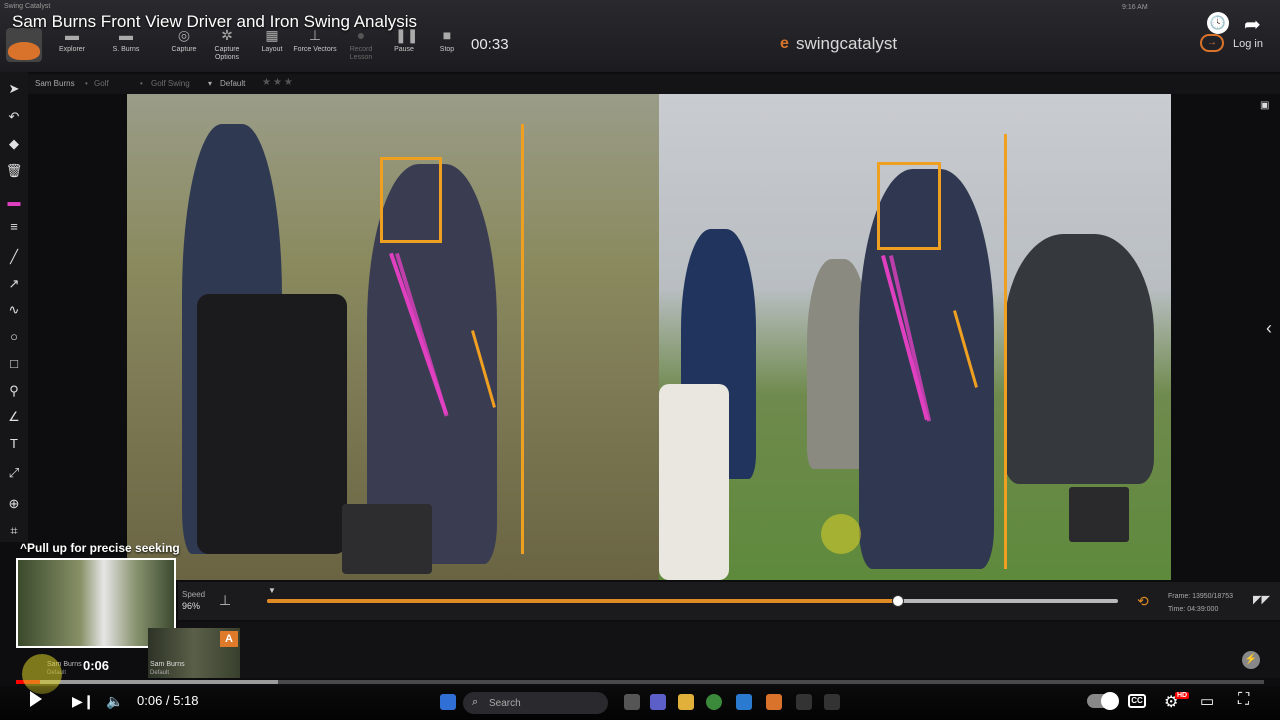 This screenshot has height=720, width=1280. Describe the element at coordinates (14, 531) in the screenshot. I see `crop-tool-icon: ⌗` at that location.